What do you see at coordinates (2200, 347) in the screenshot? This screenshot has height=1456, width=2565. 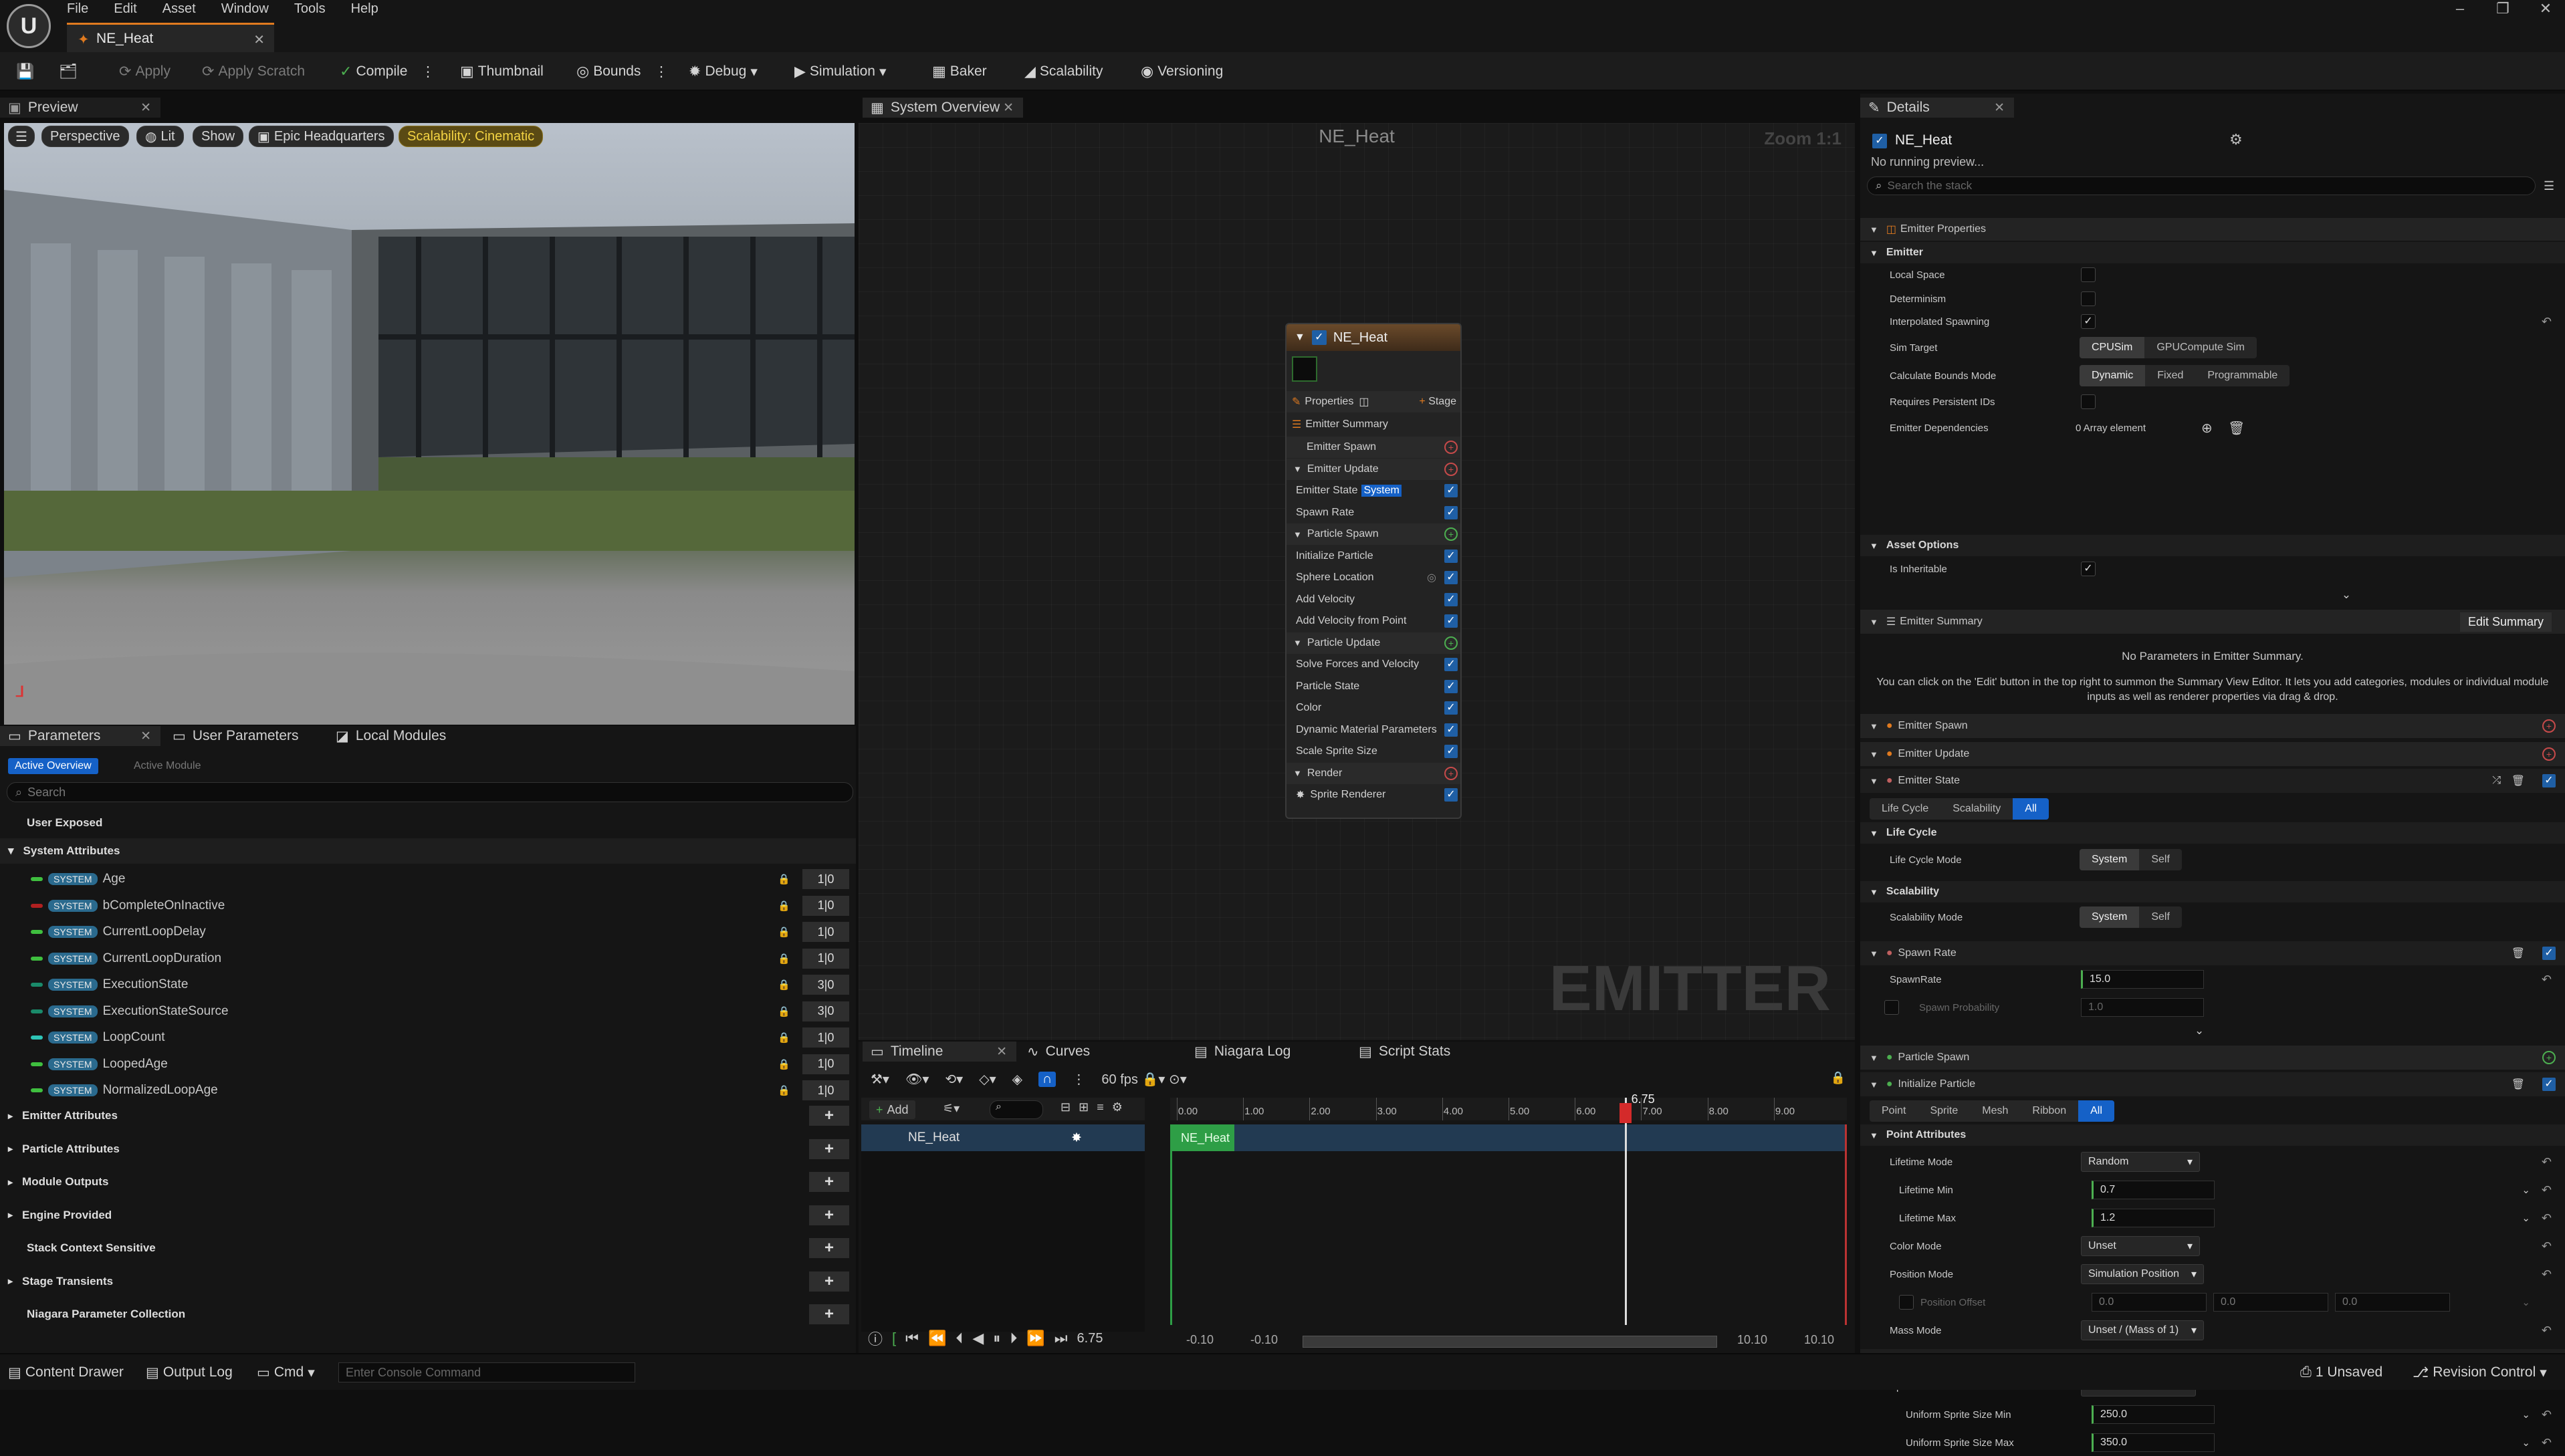 I see `gpusim-option: GPUCompute Sim` at bounding box center [2200, 347].